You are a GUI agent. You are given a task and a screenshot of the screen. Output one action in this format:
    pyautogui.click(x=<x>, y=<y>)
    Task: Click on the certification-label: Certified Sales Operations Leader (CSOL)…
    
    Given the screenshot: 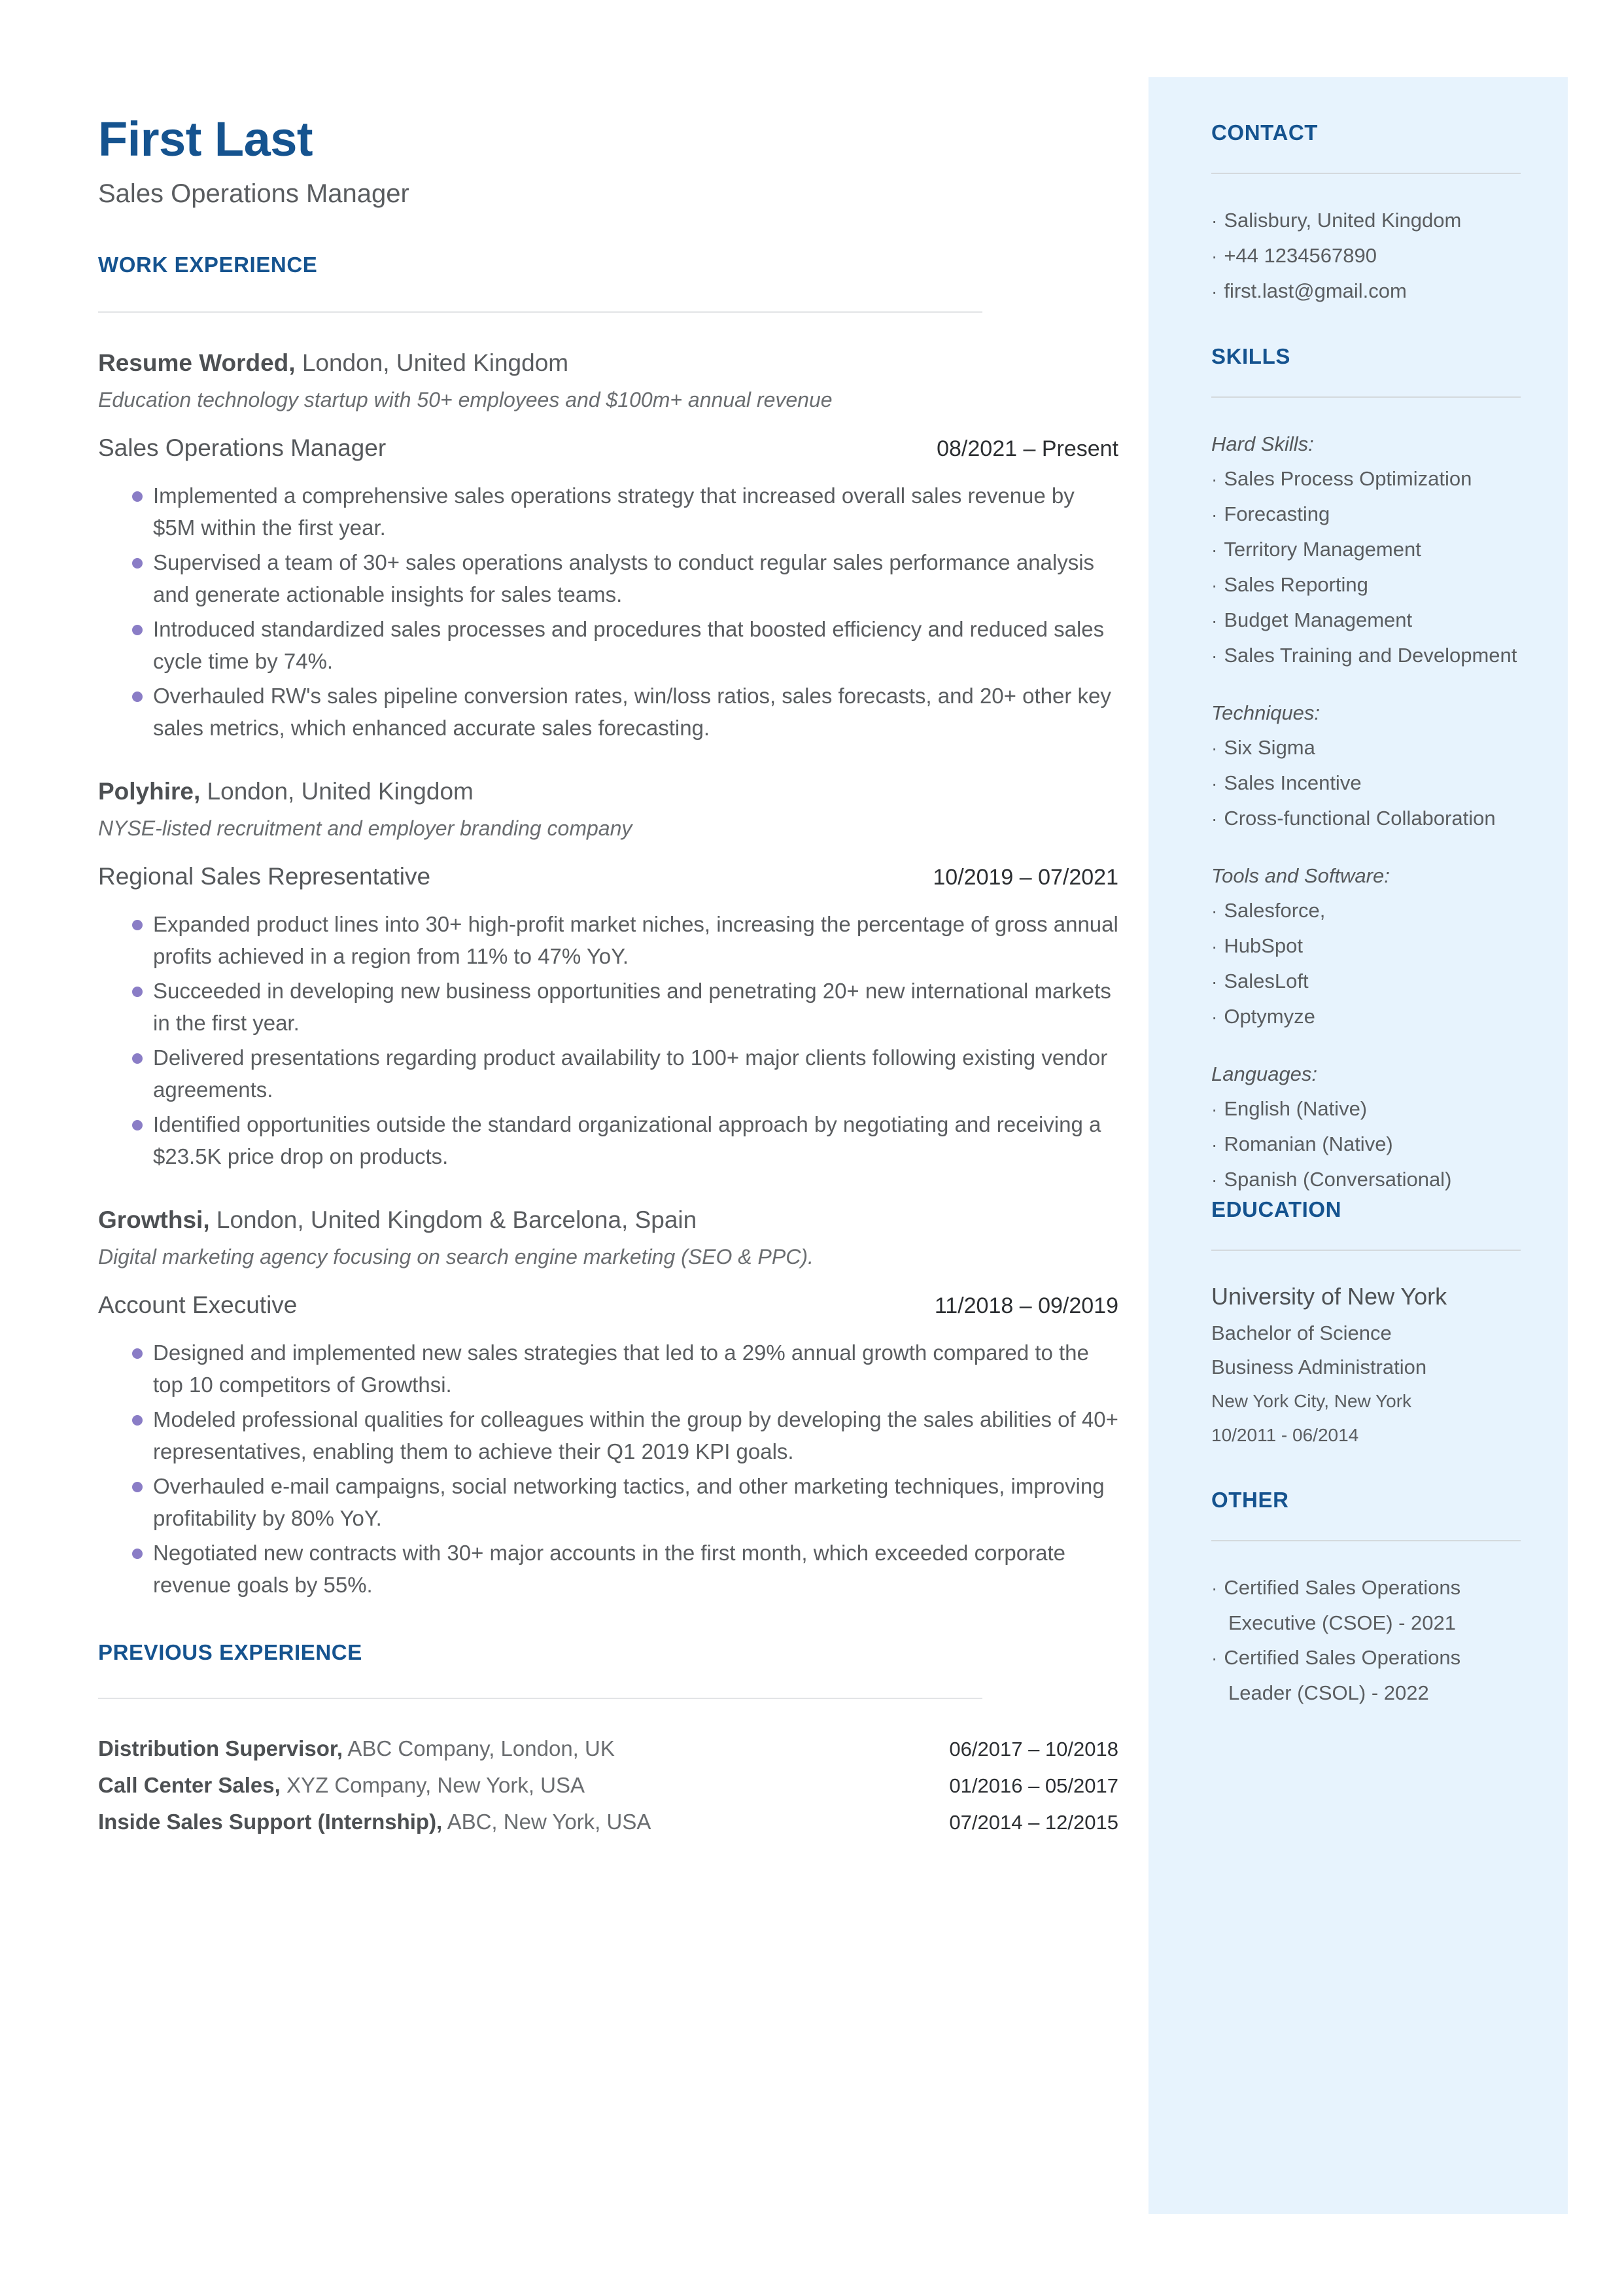 What is the action you would take?
    pyautogui.click(x=1343, y=1675)
    